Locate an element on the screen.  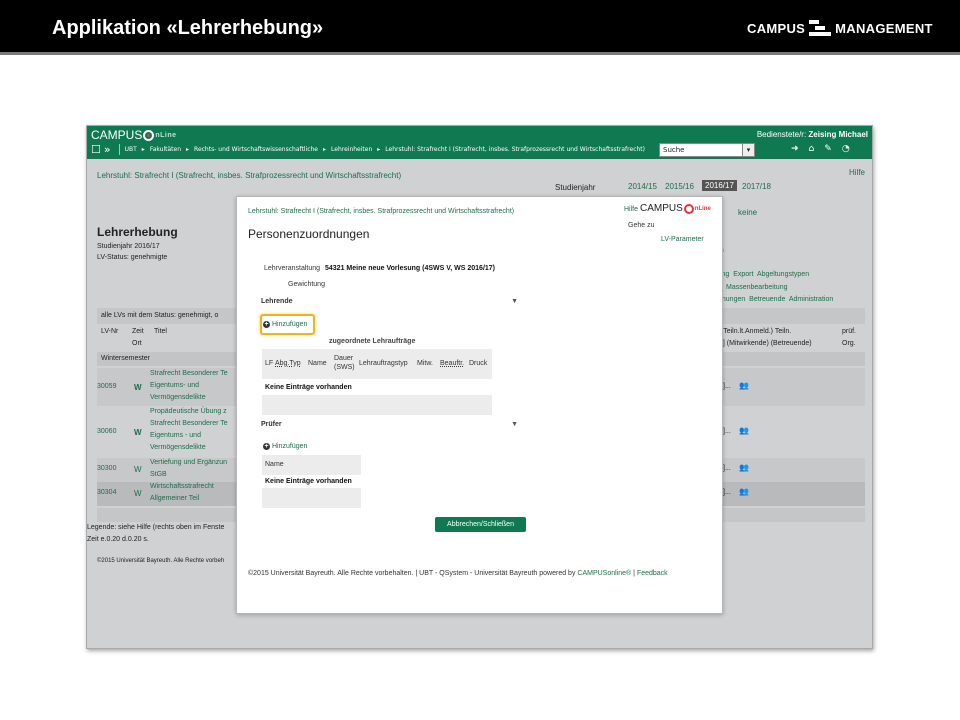
campusonline-logo: CAMPUS nLine is located at coordinates (134, 135).